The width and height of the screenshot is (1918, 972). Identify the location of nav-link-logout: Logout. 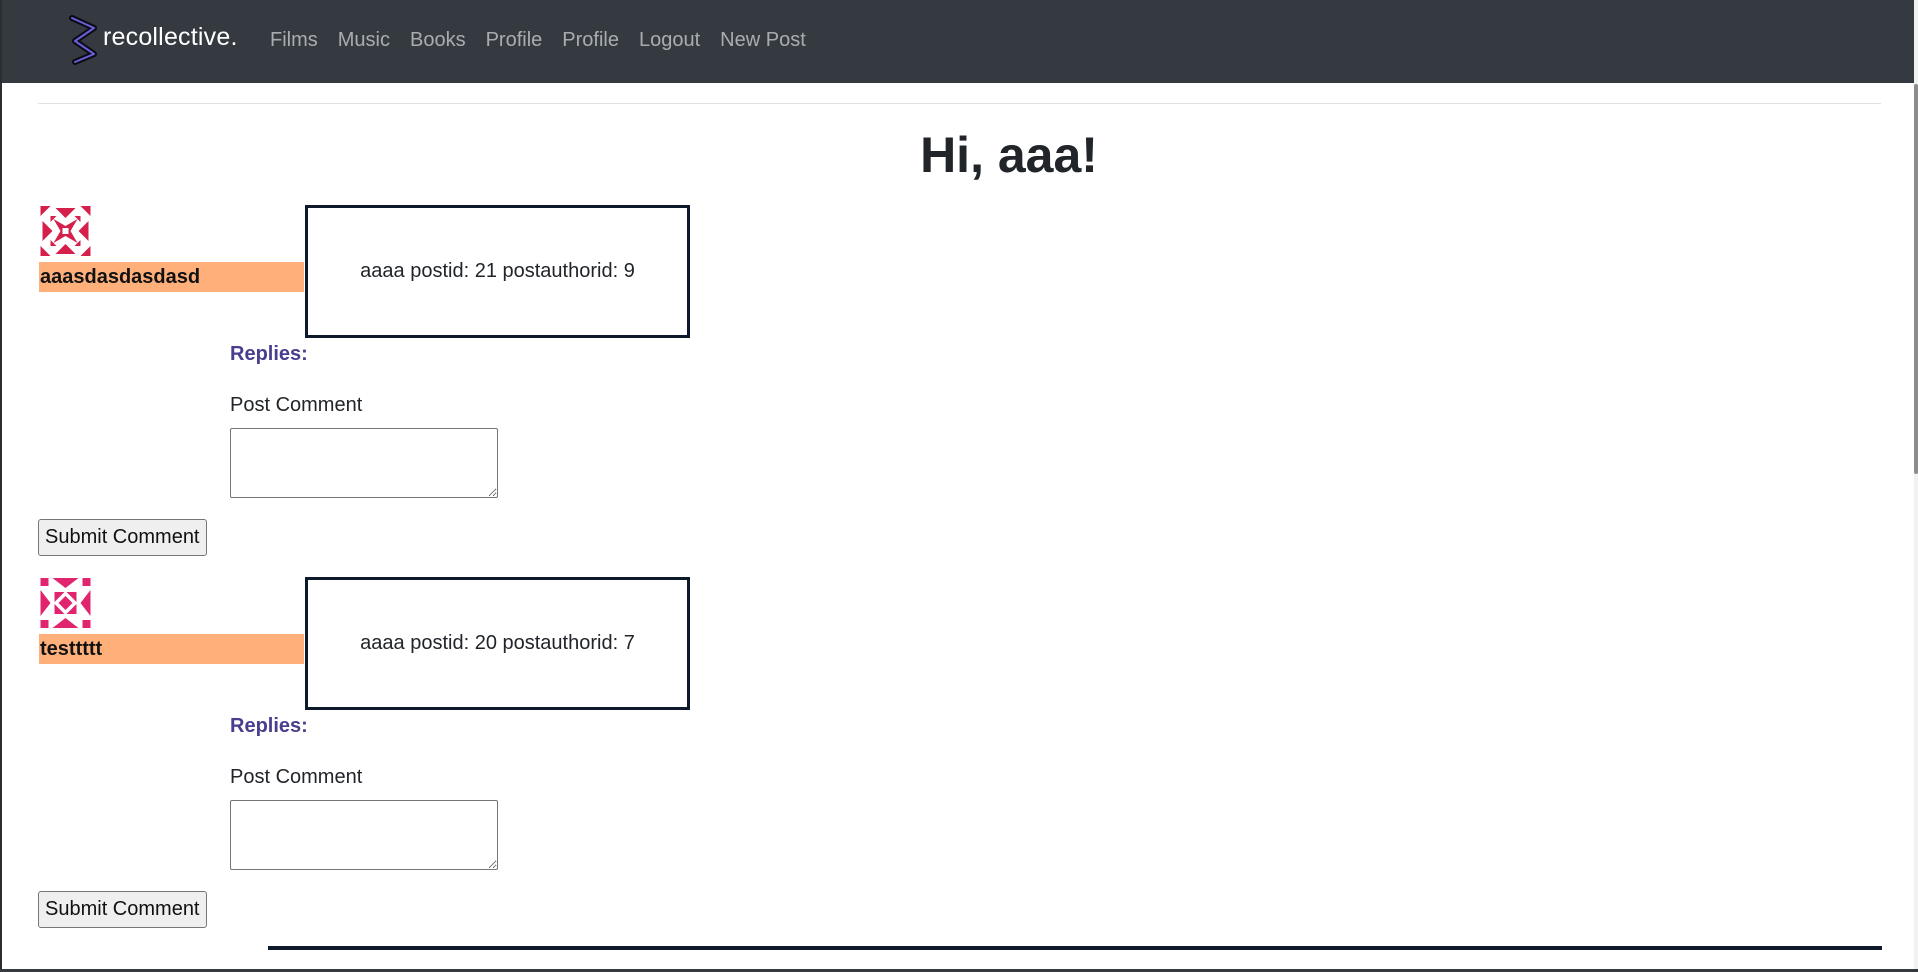
(669, 40).